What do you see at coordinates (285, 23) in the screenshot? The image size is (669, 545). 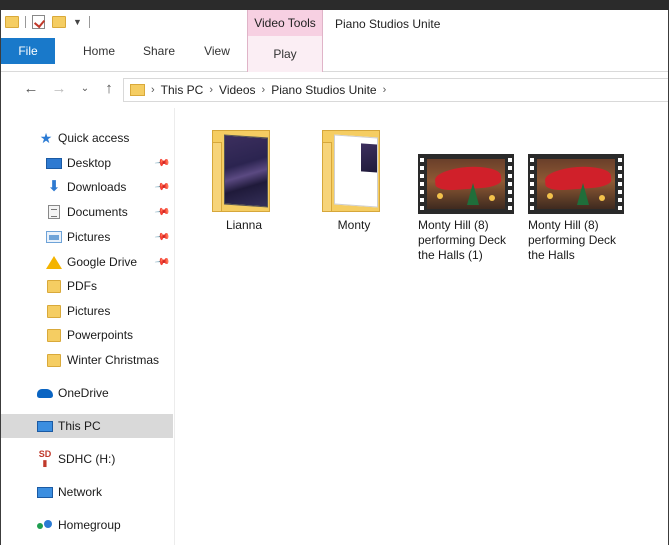 I see `video-tools-contextual-tab: Video Tools` at bounding box center [285, 23].